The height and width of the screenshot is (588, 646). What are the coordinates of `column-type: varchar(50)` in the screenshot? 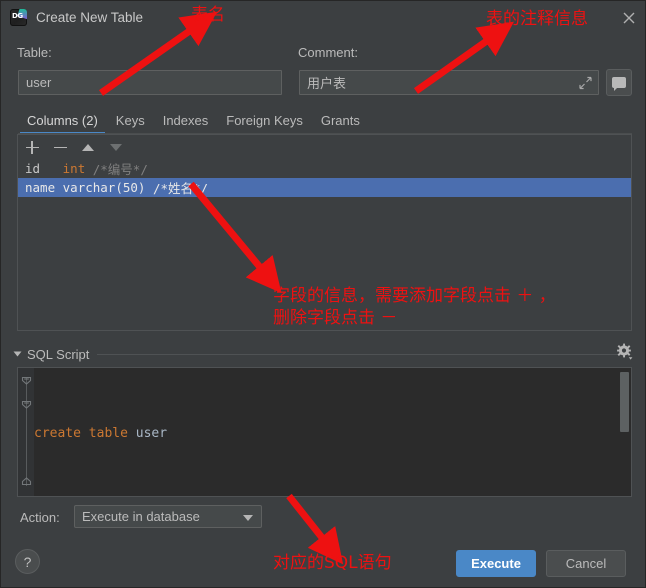 It's located at (104, 187).